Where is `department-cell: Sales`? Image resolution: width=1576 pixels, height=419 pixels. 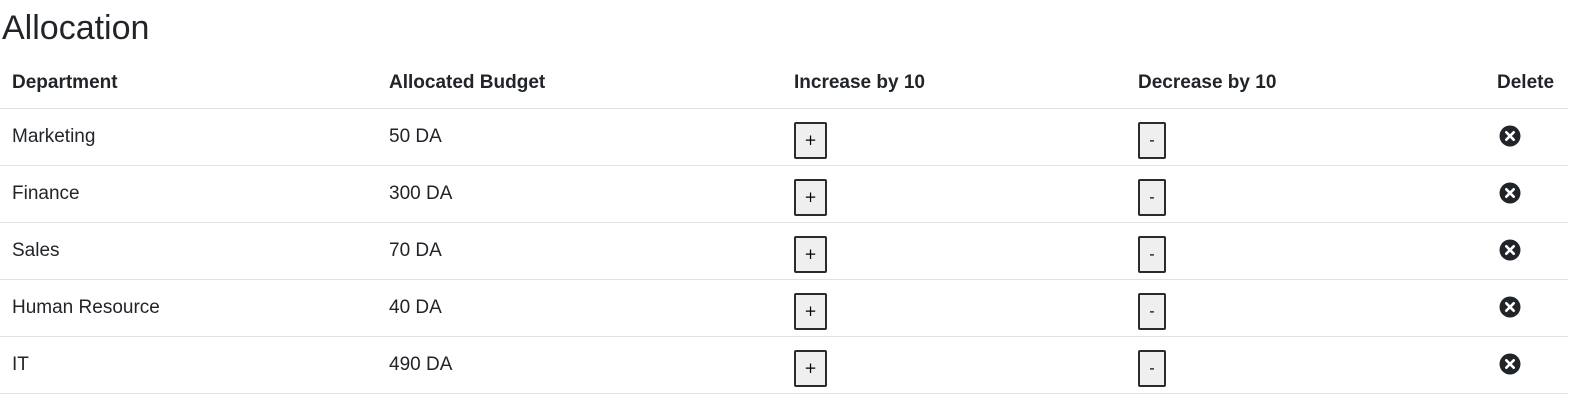 department-cell: Sales is located at coordinates (188, 251).